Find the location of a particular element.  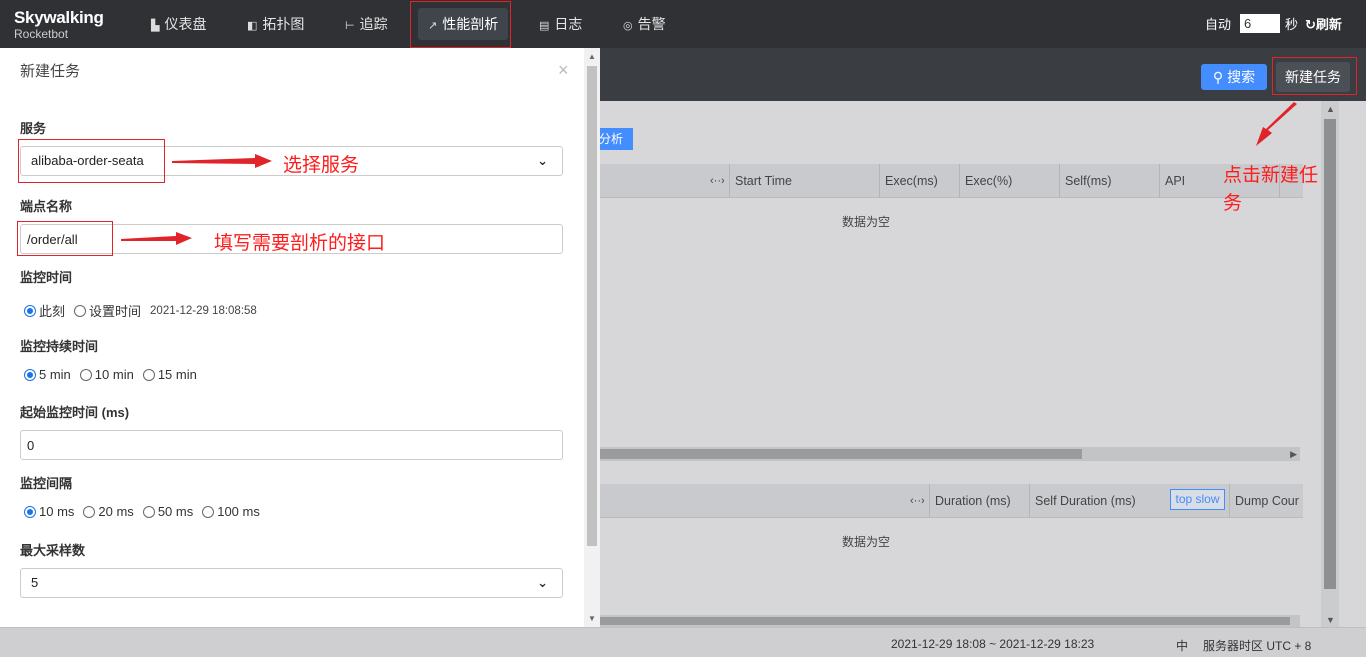

search-button: ⚲ 搜索 is located at coordinates (1234, 77).